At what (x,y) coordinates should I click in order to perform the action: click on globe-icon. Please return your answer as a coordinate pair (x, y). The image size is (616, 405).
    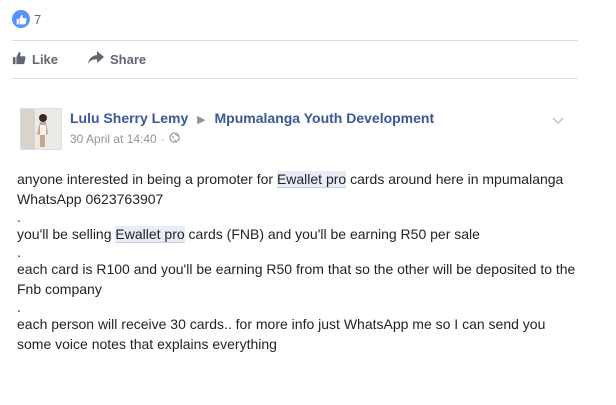
    Looking at the image, I should click on (174, 139).